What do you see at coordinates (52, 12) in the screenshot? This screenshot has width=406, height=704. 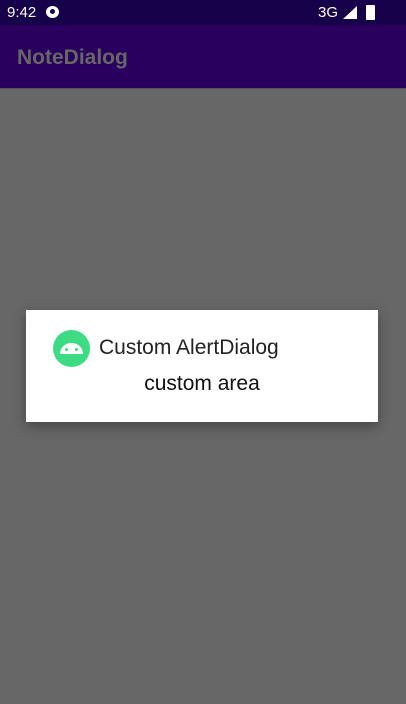 I see `notification-icon` at bounding box center [52, 12].